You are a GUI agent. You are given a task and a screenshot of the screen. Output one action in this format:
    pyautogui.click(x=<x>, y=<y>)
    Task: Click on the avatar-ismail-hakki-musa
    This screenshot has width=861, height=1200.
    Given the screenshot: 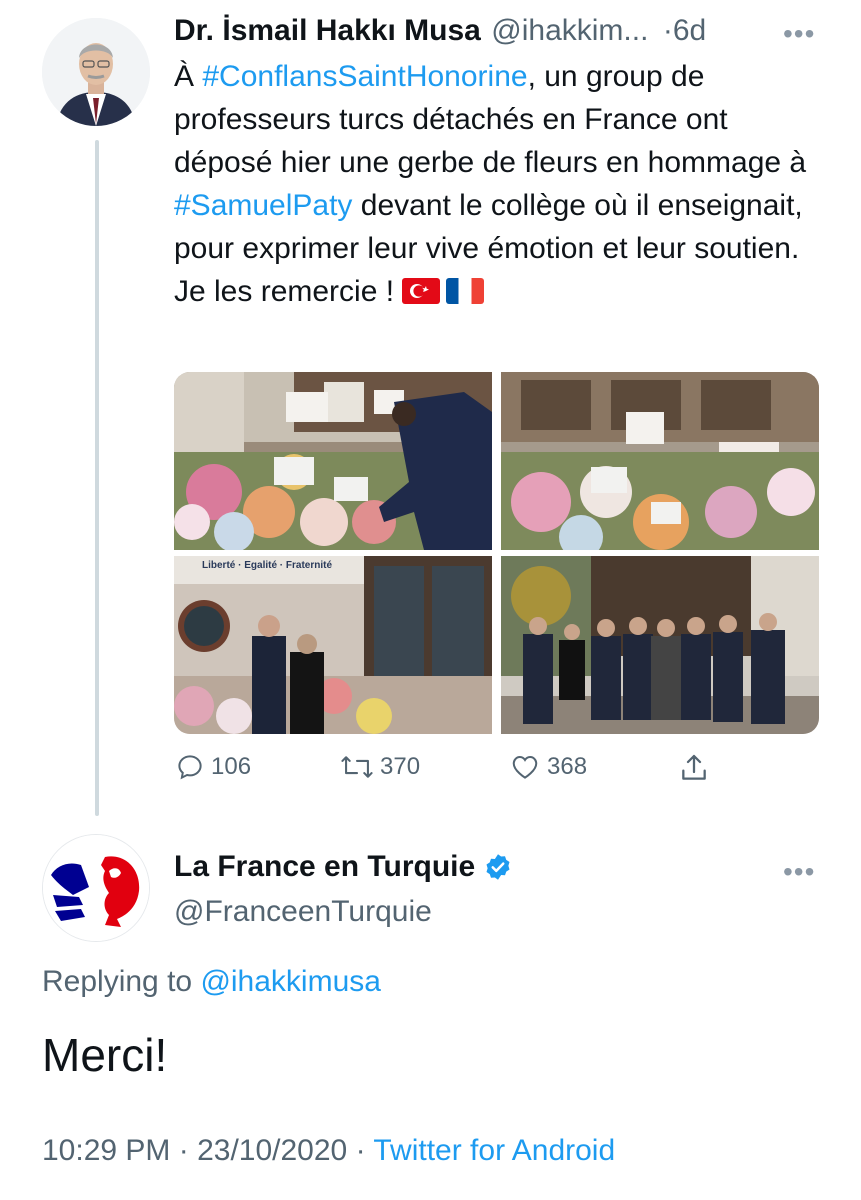 What is the action you would take?
    pyautogui.click(x=96, y=72)
    